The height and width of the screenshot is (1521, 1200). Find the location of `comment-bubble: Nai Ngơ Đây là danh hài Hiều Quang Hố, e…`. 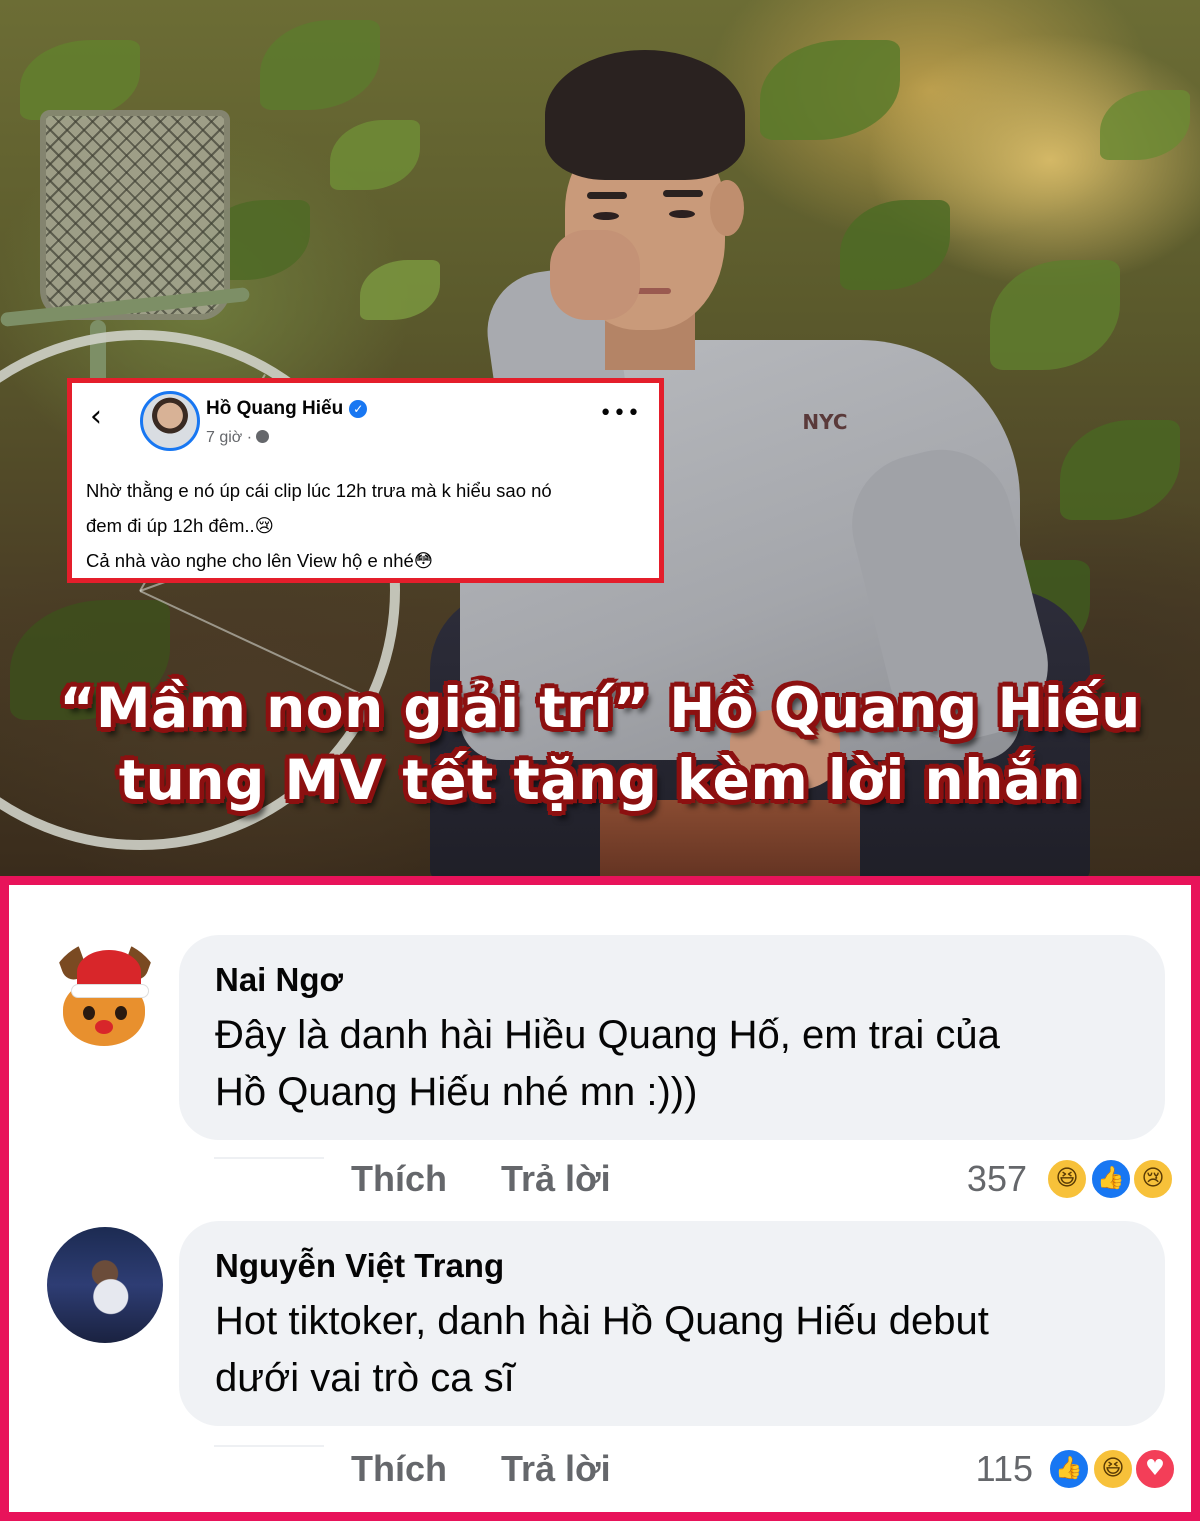

comment-bubble: Nai Ngơ Đây là danh hài Hiều Quang Hố, e… is located at coordinates (672, 1037).